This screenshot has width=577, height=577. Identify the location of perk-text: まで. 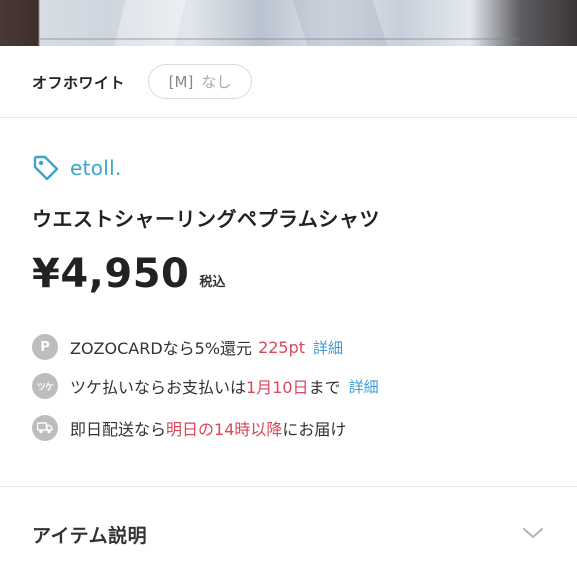
(324, 387).